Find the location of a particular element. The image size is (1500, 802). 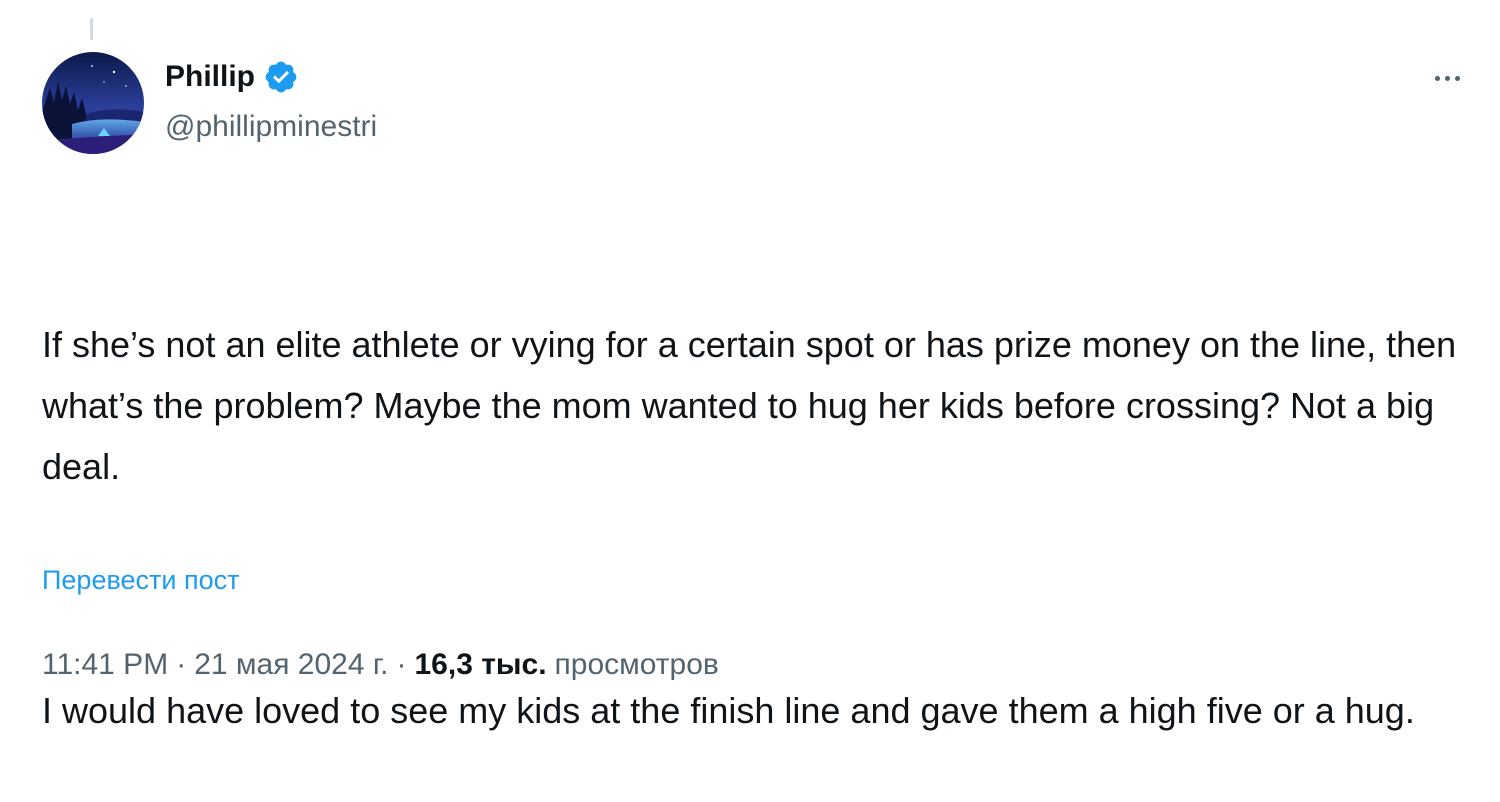

more-options-button is located at coordinates (1447, 78).